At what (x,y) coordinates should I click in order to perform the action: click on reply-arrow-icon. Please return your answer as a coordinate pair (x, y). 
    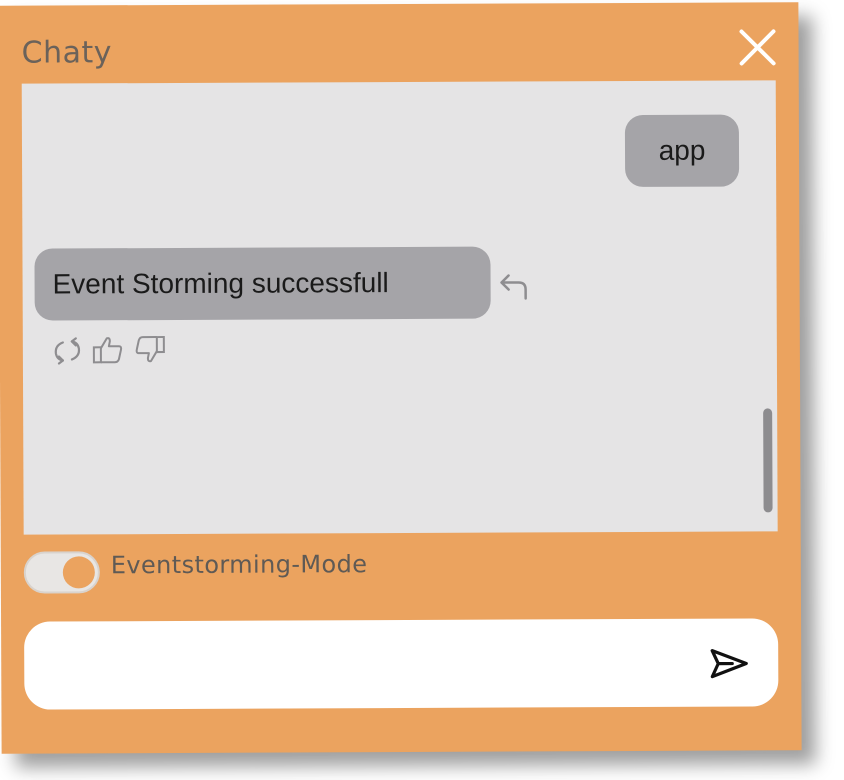
    Looking at the image, I should click on (513, 287).